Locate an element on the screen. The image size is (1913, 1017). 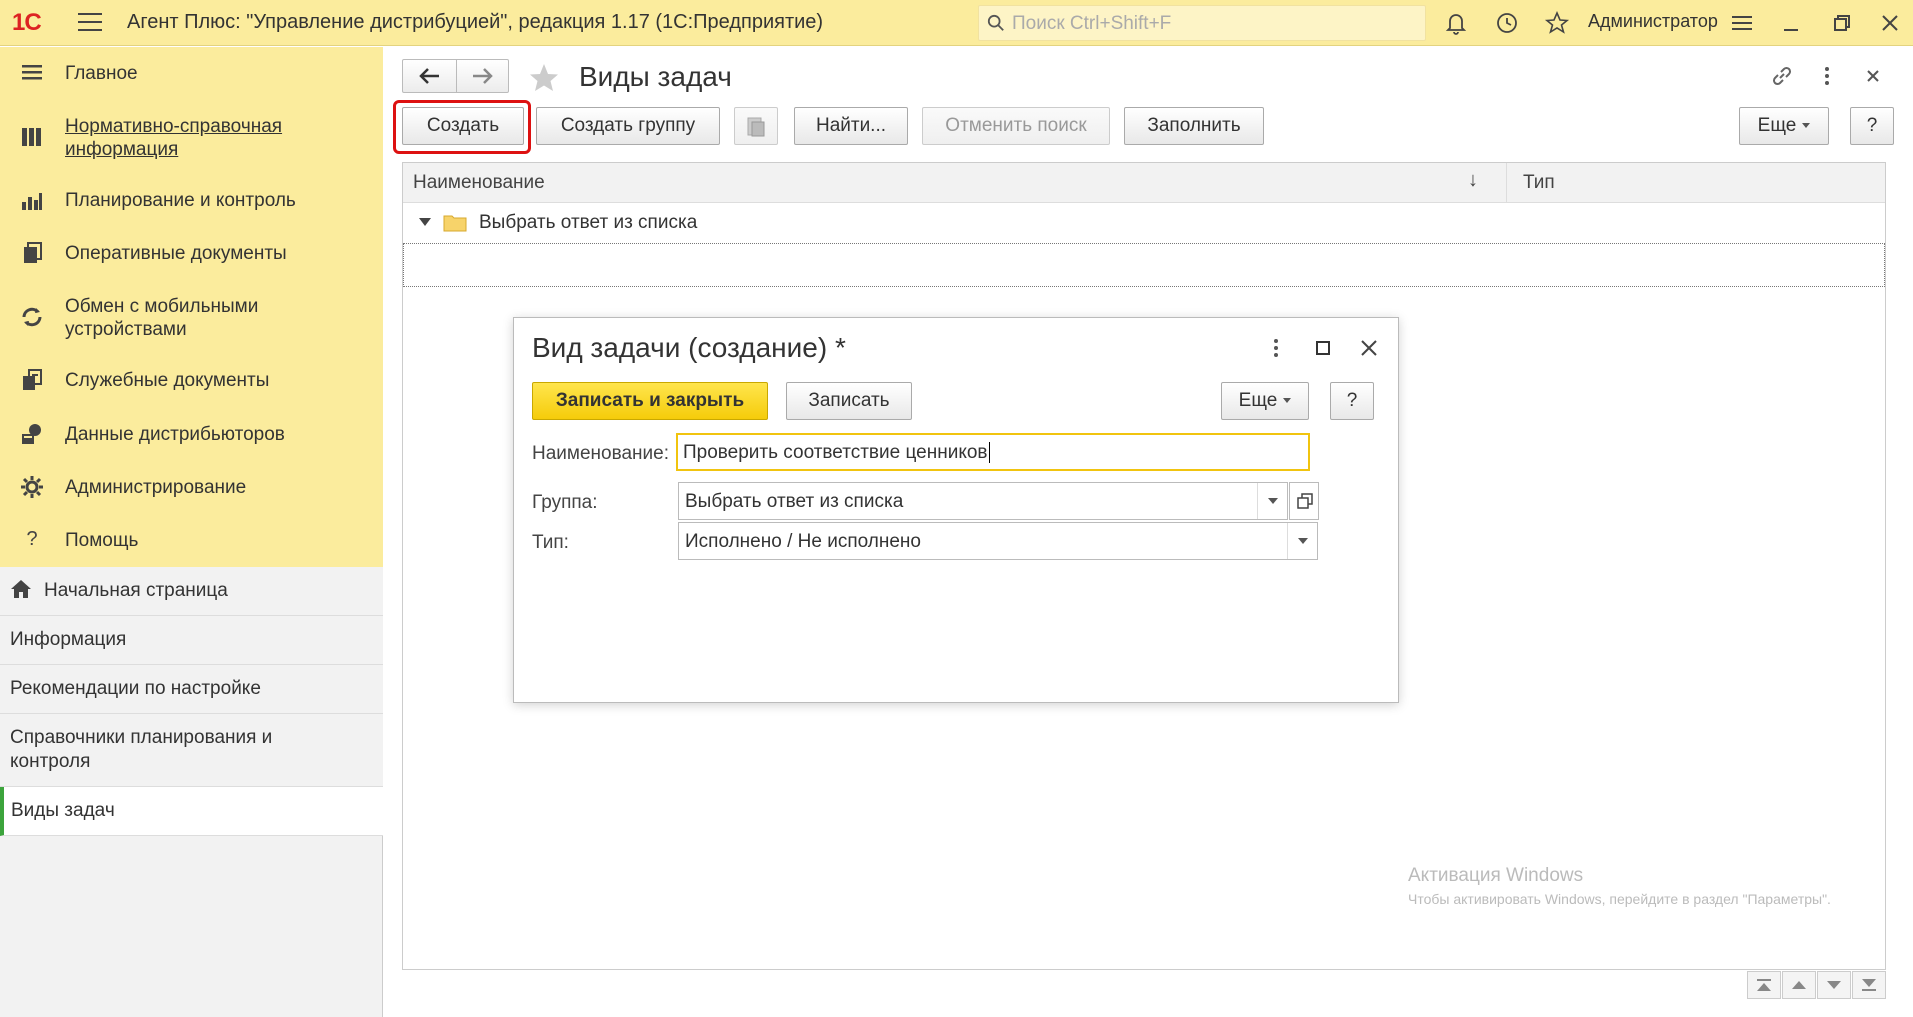
section-administration: Администрирование is located at coordinates (191, 488).